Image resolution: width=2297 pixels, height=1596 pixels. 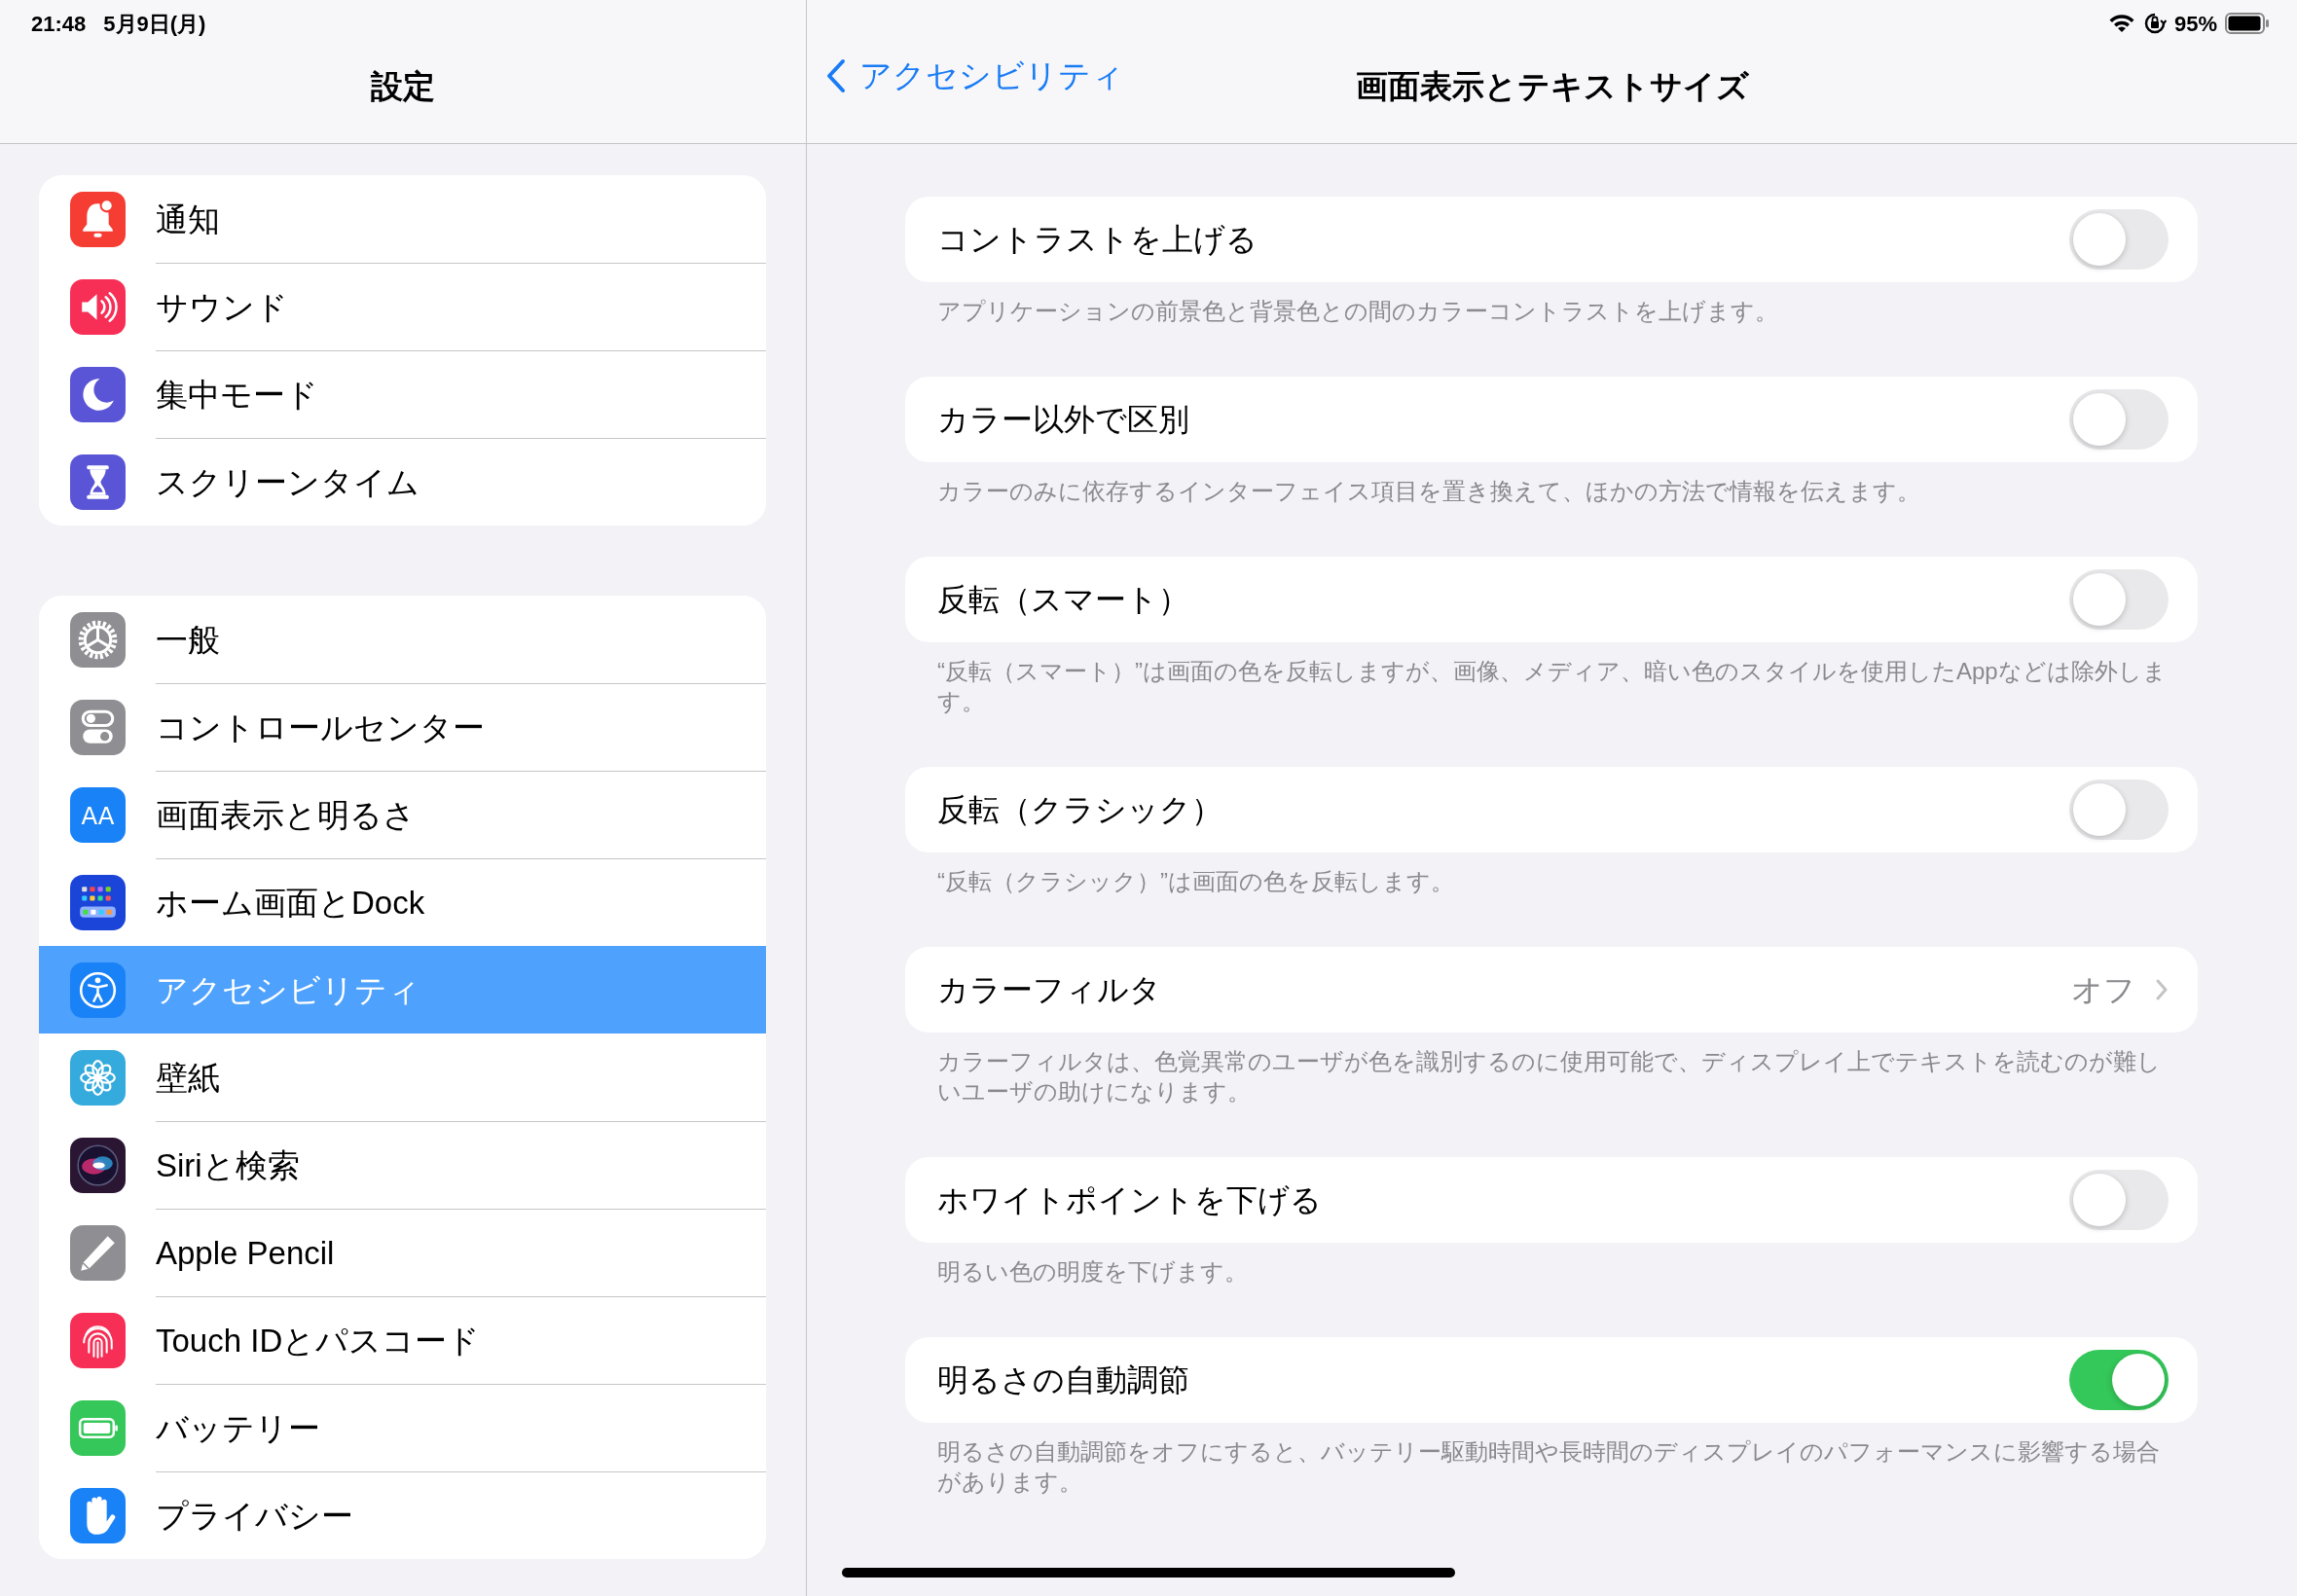 I want to click on item-label: ホーム画面とDock, so click(x=291, y=903).